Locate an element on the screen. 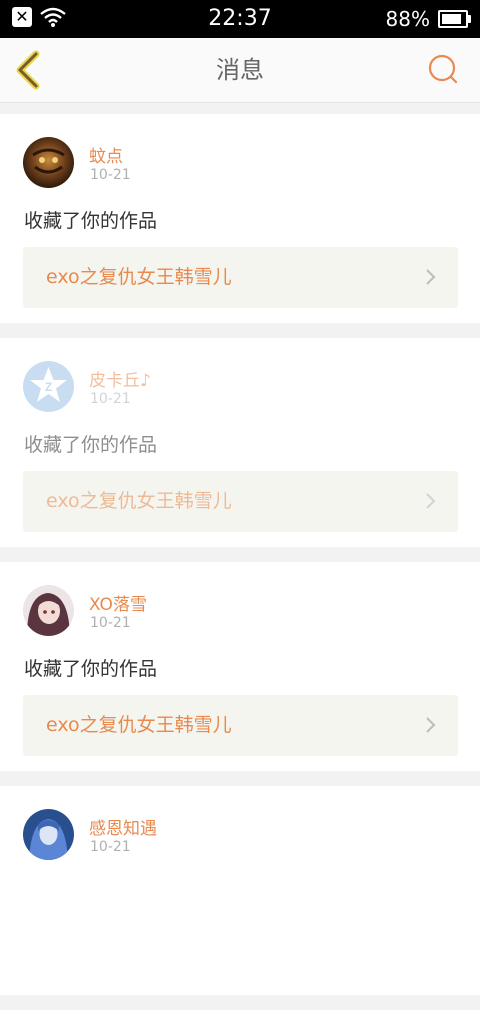  status-bar: ✕ 22:37 88% is located at coordinates (240, 19).